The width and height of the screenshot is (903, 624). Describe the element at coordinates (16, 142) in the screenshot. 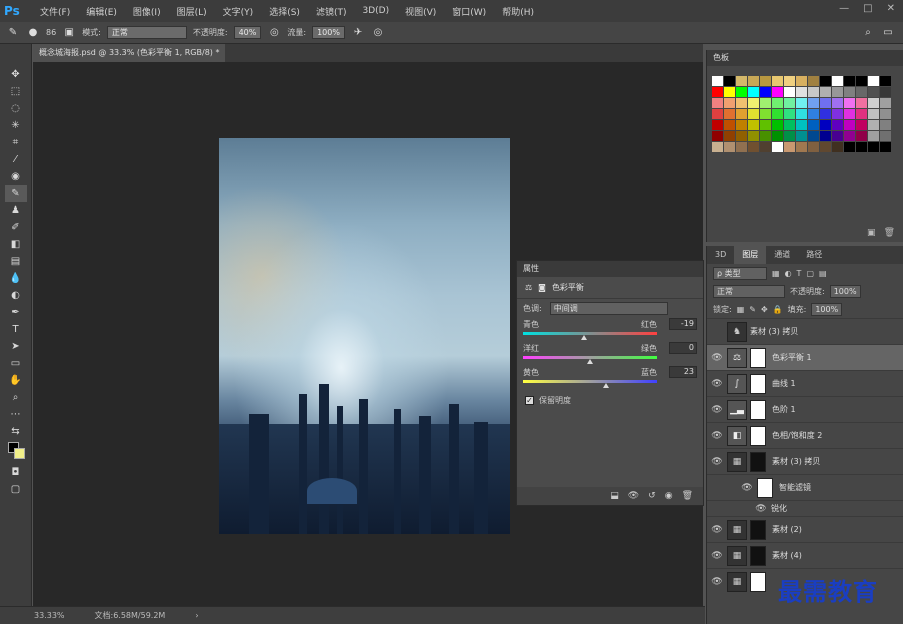

I see `crop-tool-icon: ⌗` at that location.